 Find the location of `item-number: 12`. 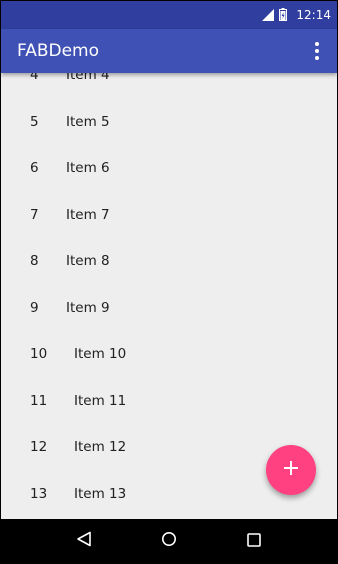

item-number: 12 is located at coordinates (39, 447).